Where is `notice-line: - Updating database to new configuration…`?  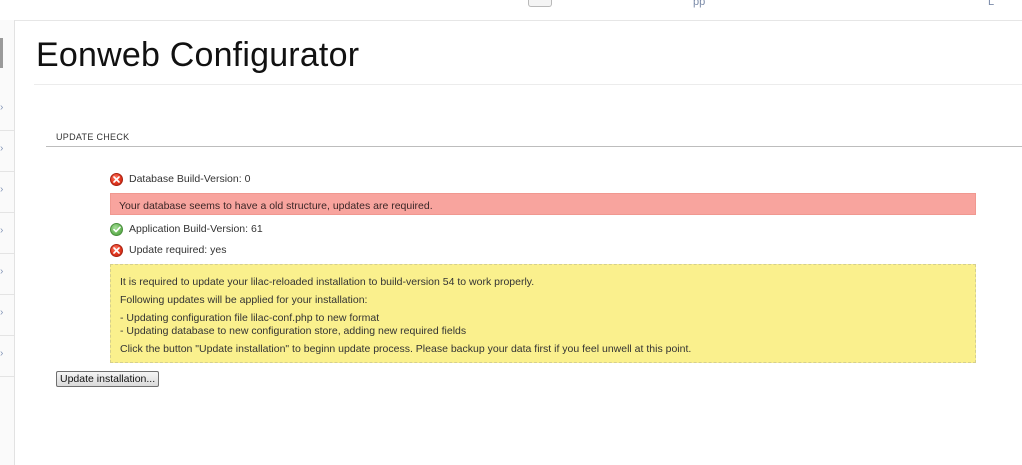 notice-line: - Updating database to new configuration… is located at coordinates (293, 331).